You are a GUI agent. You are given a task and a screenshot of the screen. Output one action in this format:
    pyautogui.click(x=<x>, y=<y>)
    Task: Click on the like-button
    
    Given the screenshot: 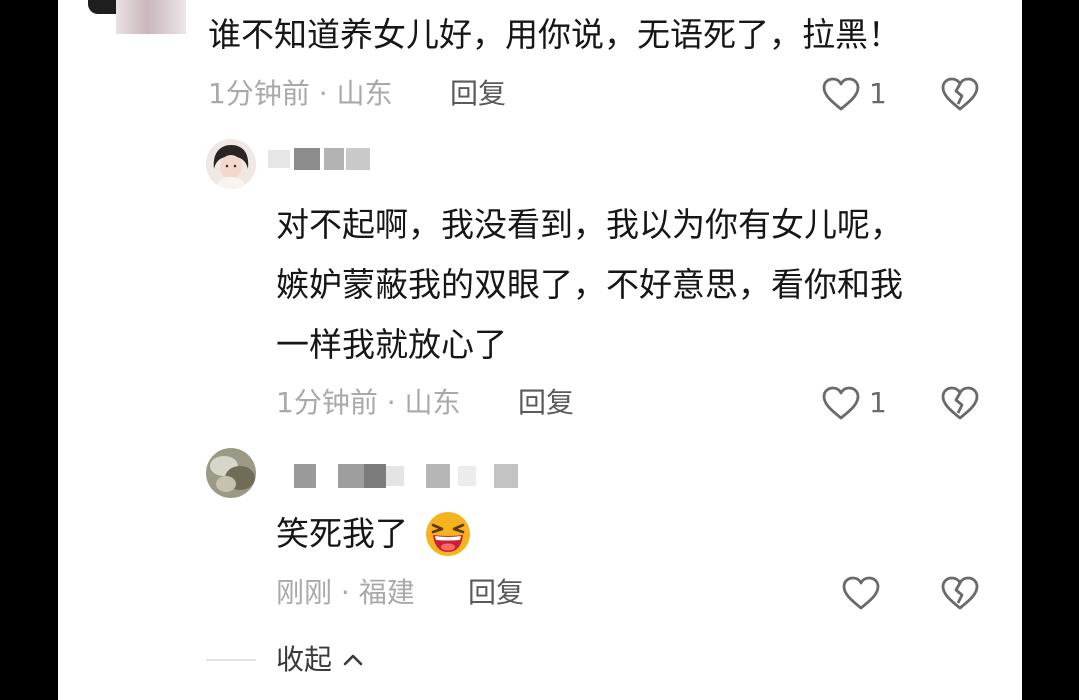 What is the action you would take?
    pyautogui.click(x=862, y=593)
    